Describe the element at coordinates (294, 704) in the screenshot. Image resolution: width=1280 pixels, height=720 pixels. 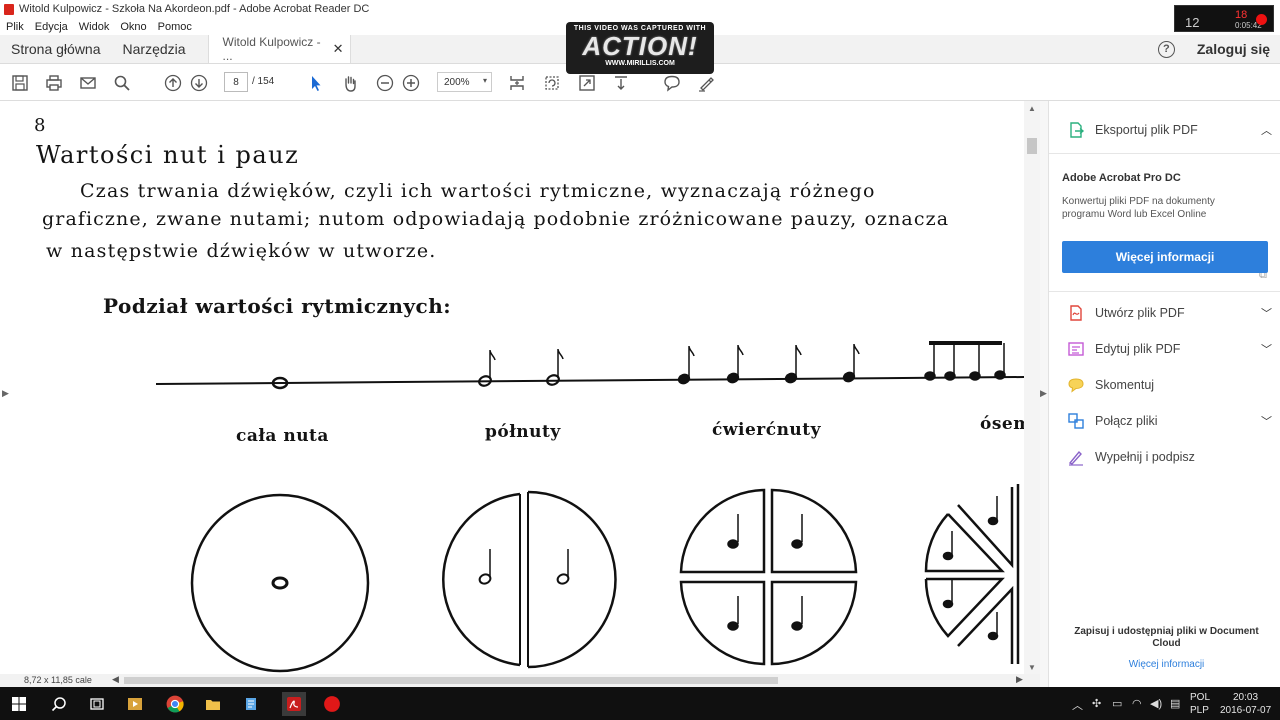
I see `acrobat-taskbar-icon` at that location.